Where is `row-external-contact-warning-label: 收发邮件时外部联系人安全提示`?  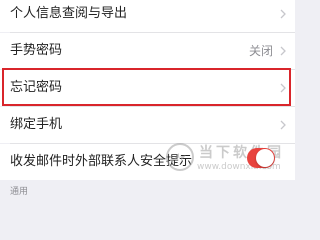 row-external-contact-warning-label: 收发邮件时外部联系人安全提示 is located at coordinates (101, 161).